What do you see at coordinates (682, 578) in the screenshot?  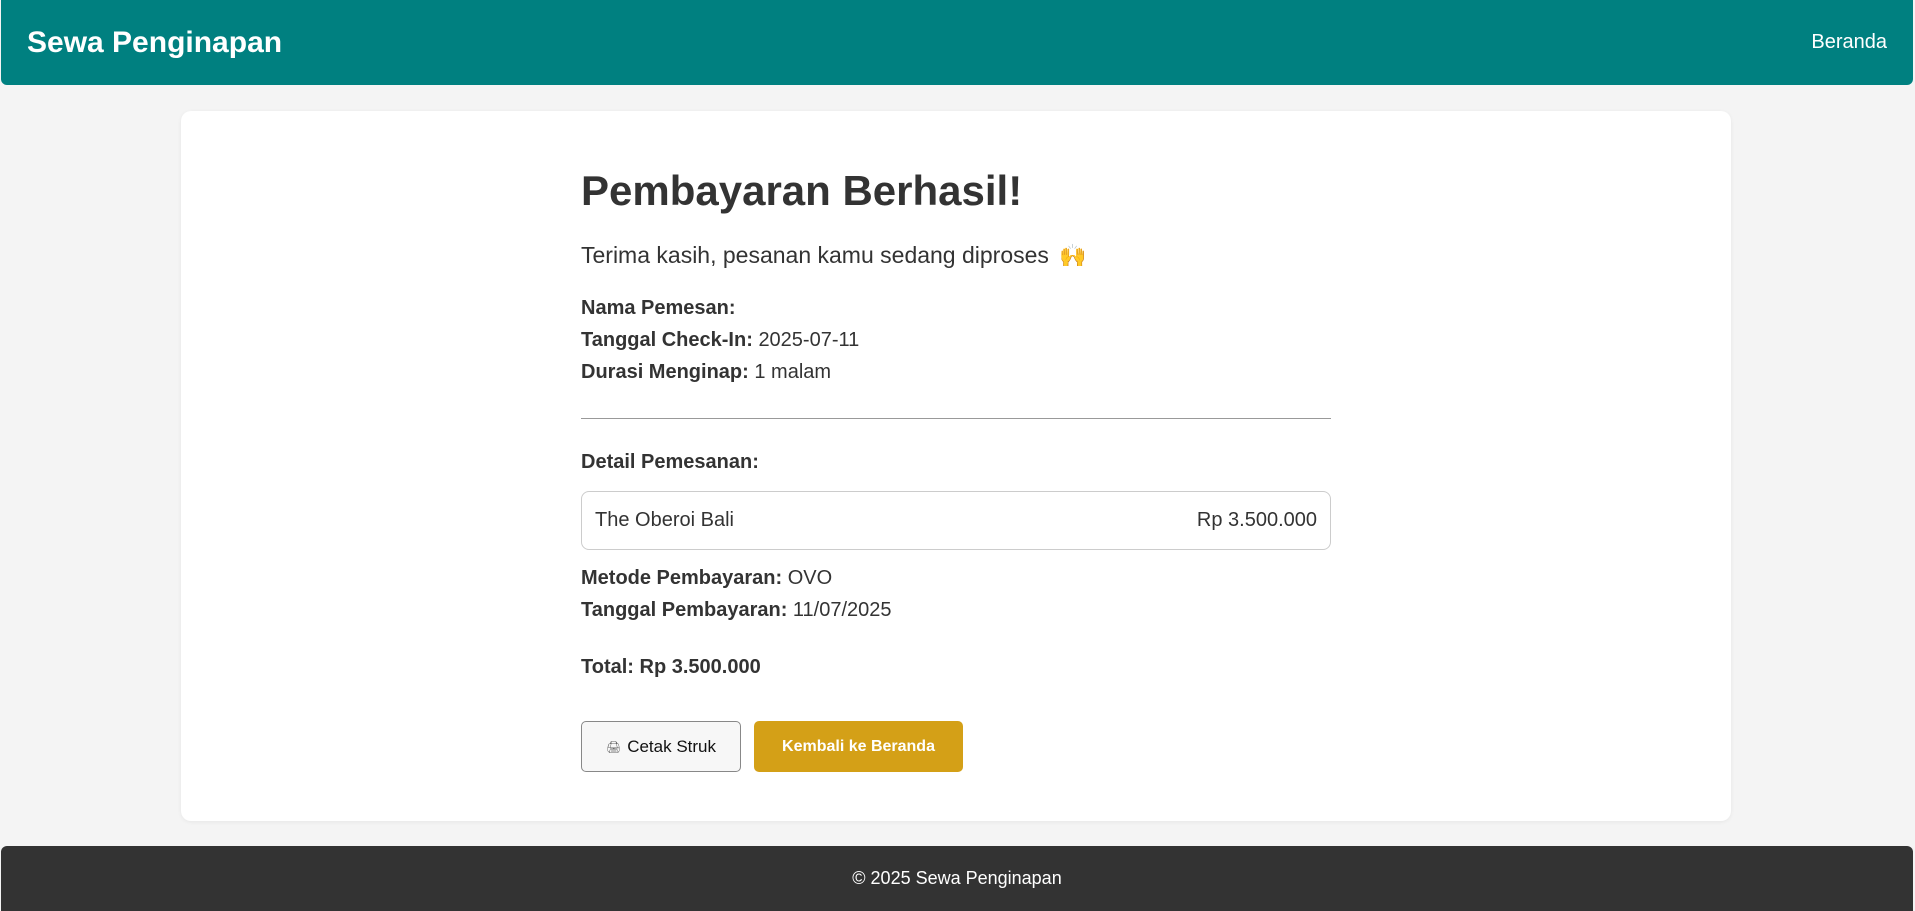 I see `payment-method-label: Metode Pembayaran:` at bounding box center [682, 578].